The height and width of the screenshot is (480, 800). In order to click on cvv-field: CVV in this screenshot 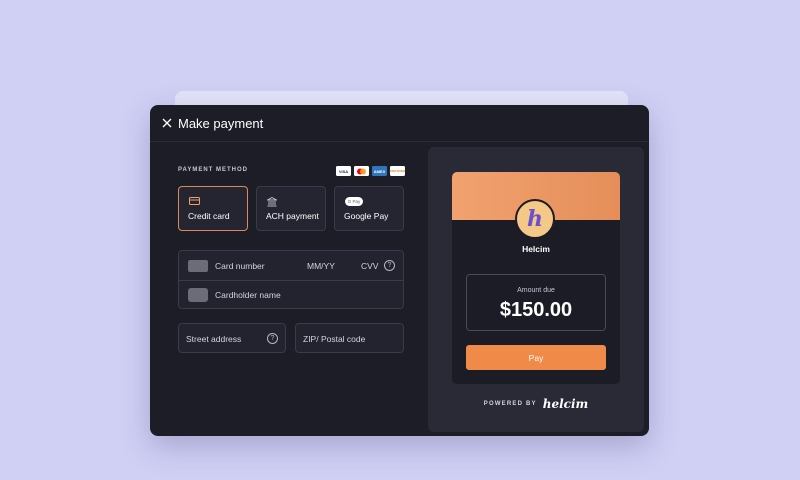, I will do `click(369, 266)`.